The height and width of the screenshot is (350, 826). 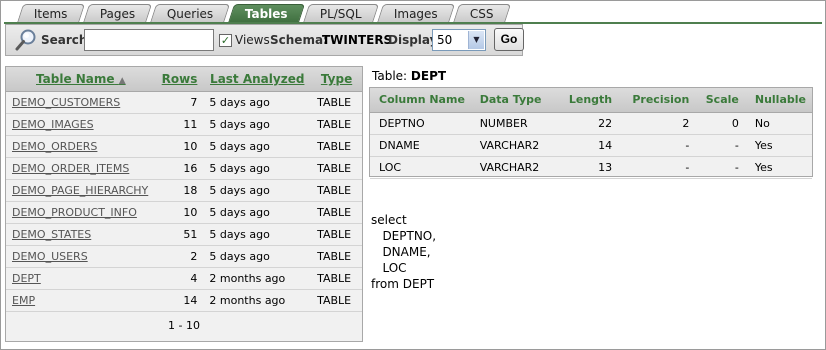 I want to click on table-row: DEPTNO NUMBER 22 2 0 No, so click(x=591, y=123).